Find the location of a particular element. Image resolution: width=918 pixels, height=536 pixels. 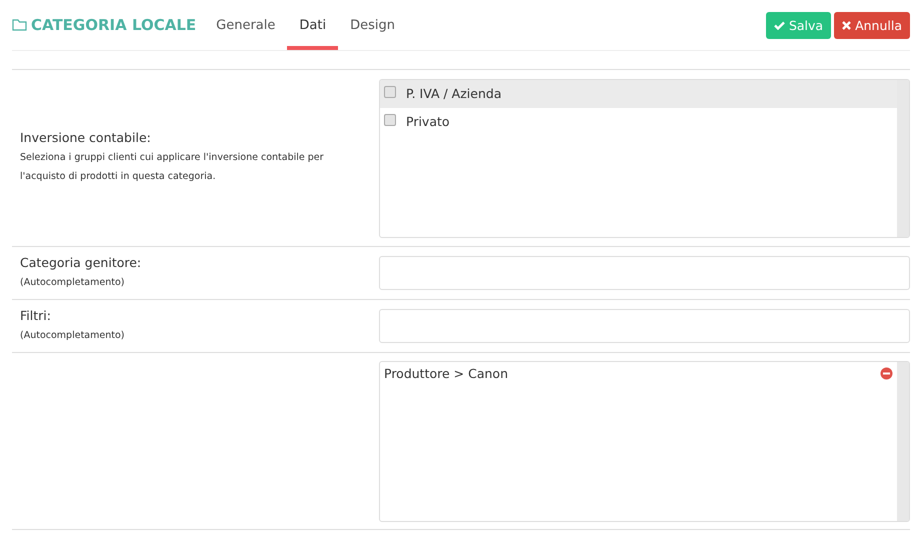

remove-icon is located at coordinates (886, 373).